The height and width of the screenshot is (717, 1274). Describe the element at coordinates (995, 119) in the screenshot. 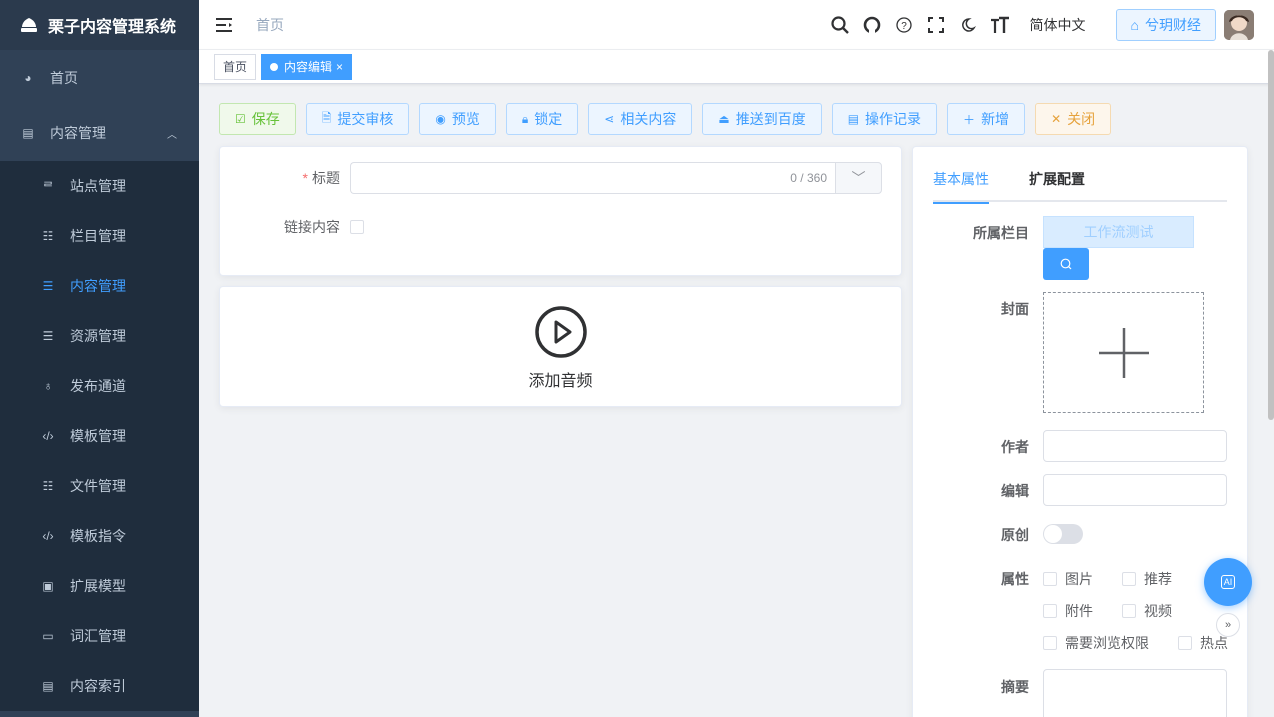

I see `add-label: 新增` at that location.